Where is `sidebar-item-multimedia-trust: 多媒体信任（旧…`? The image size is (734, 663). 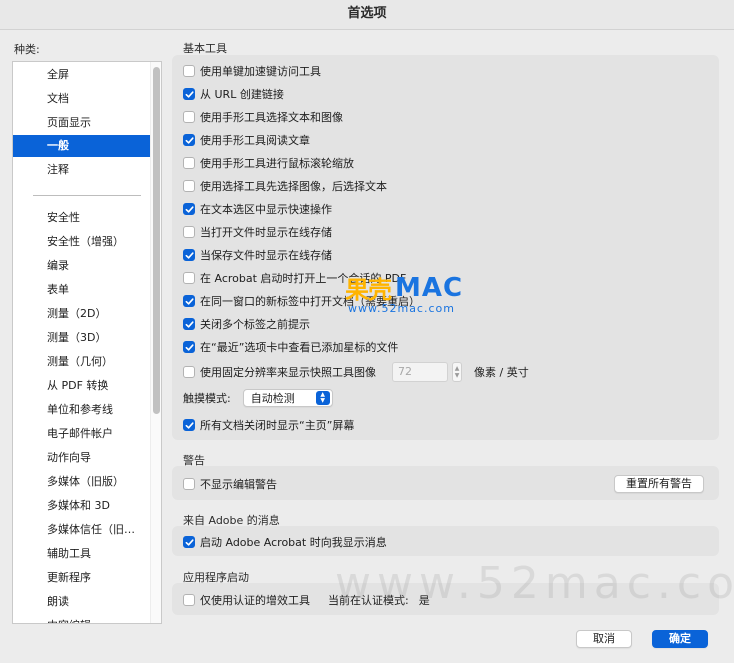
sidebar-item-multimedia-trust: 多媒体信任（旧… is located at coordinates (82, 530).